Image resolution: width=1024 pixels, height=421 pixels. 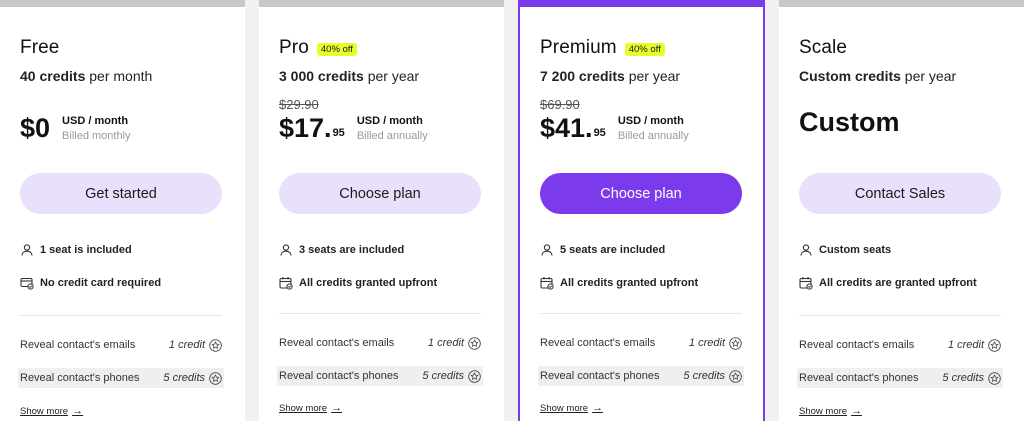 I want to click on plan-header: Premium 40% off, so click(x=602, y=48).